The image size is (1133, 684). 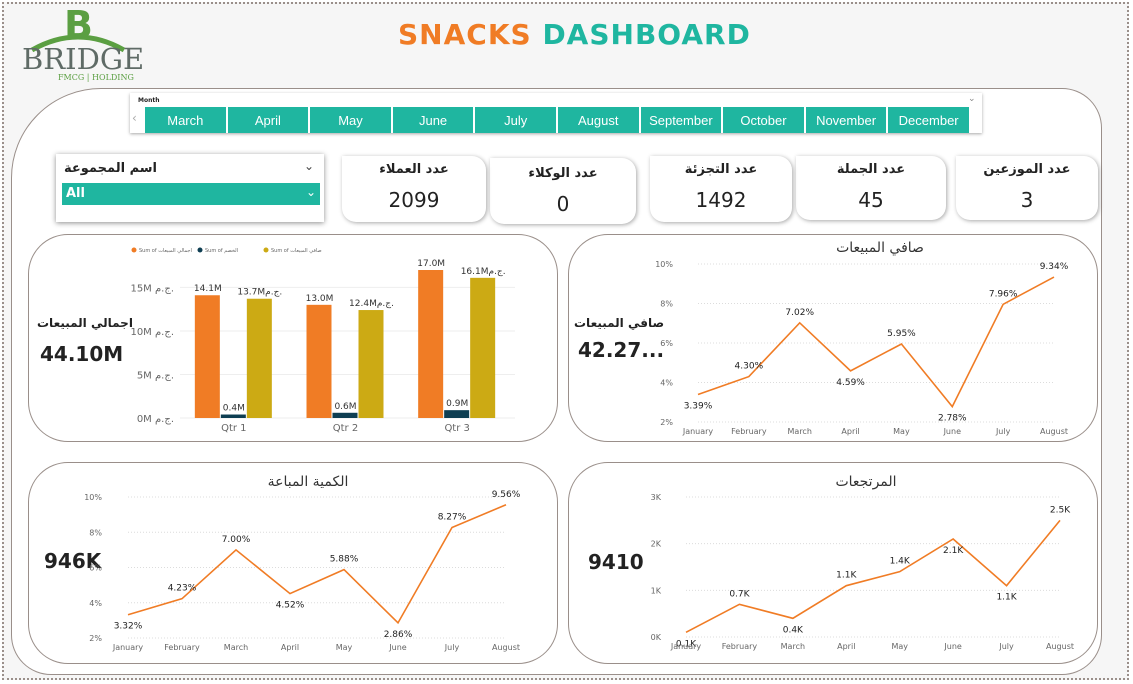 What do you see at coordinates (75, 193) in the screenshot?
I see `group-filter-value: All` at bounding box center [75, 193].